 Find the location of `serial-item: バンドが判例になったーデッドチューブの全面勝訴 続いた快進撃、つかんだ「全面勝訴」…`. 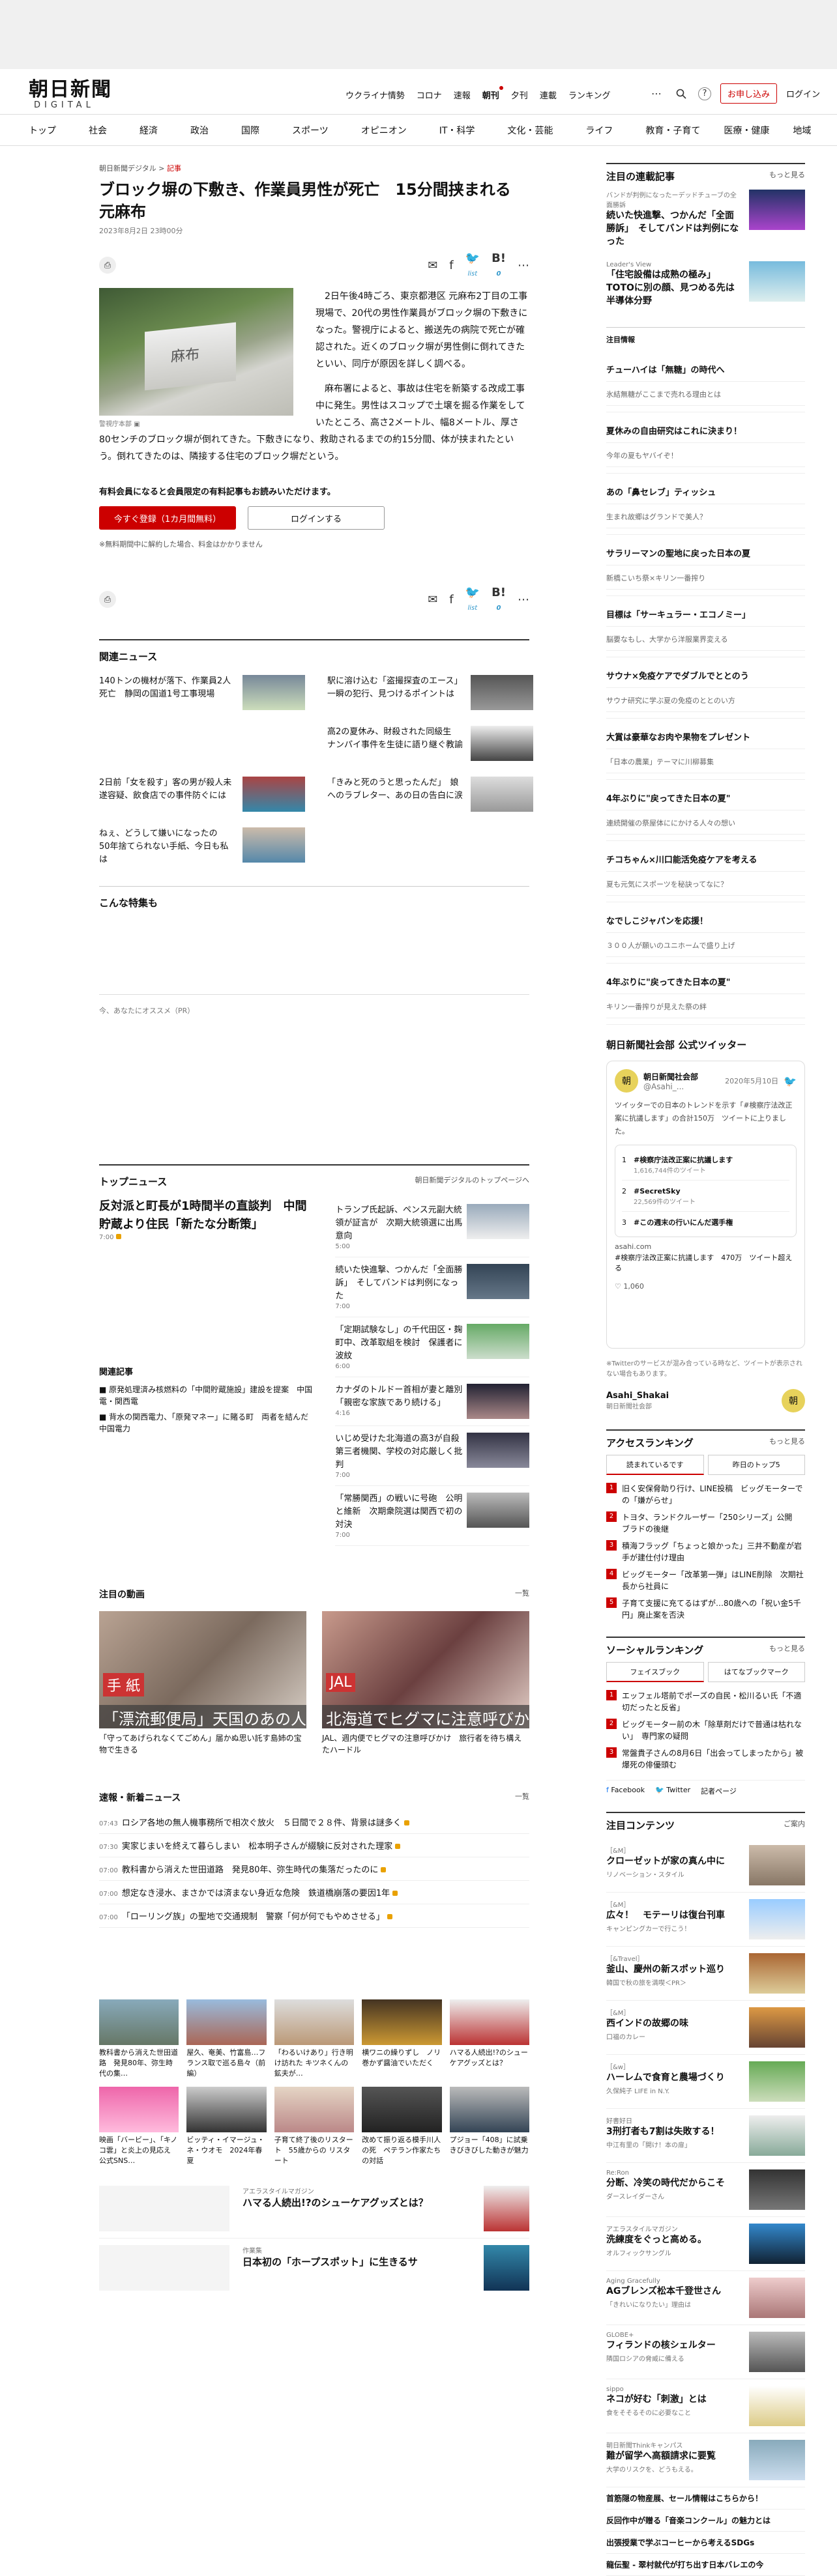

serial-item: バンドが判例になったーデッドチューブの全面勝訴 続いた快進撃、つかんだ「全面勝訴」… is located at coordinates (706, 219).